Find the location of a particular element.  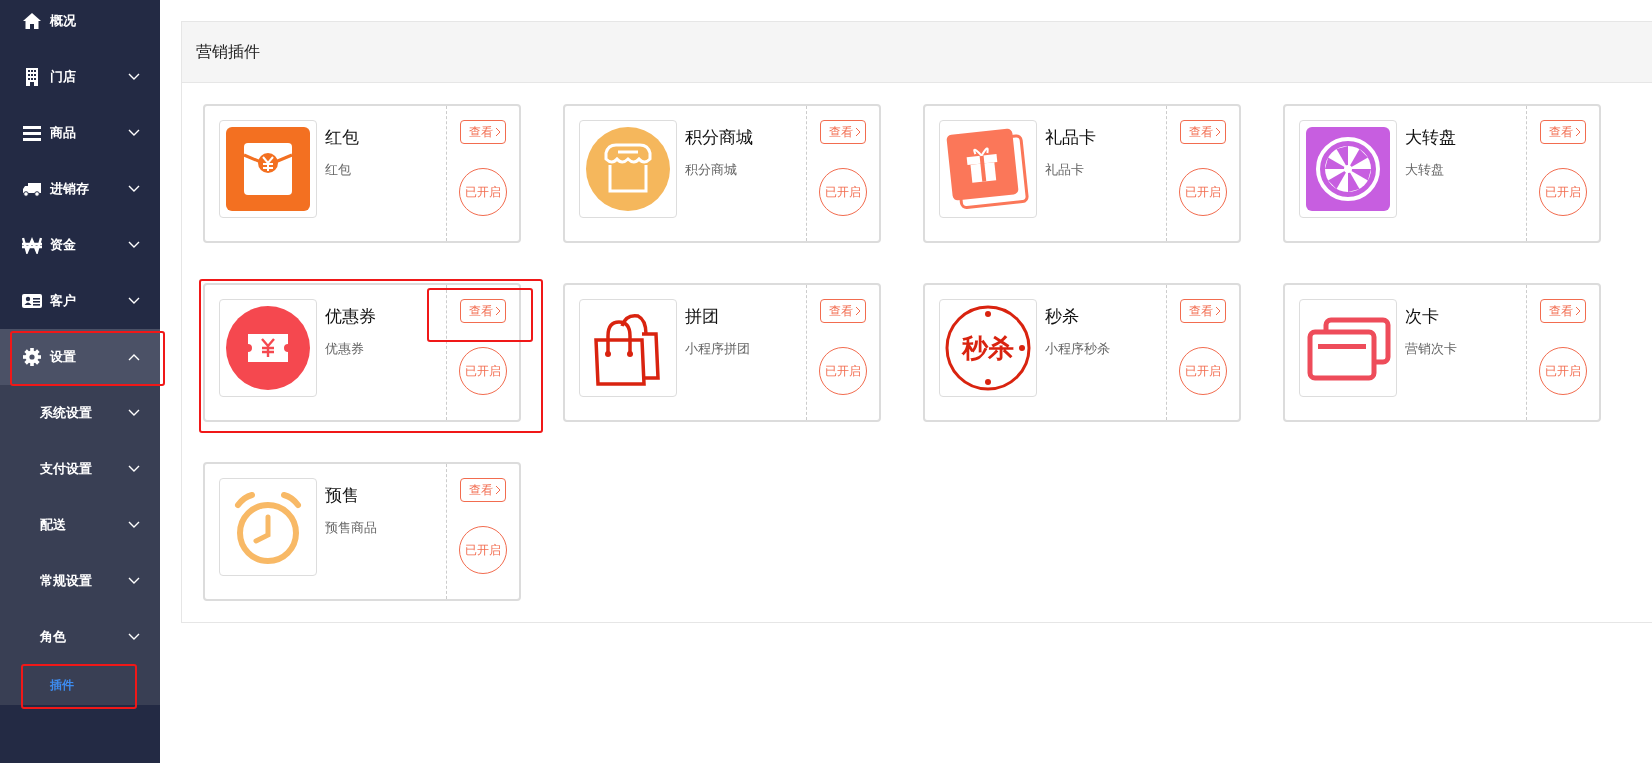

plugin-description: 小程序秒杀 is located at coordinates (1077, 349).